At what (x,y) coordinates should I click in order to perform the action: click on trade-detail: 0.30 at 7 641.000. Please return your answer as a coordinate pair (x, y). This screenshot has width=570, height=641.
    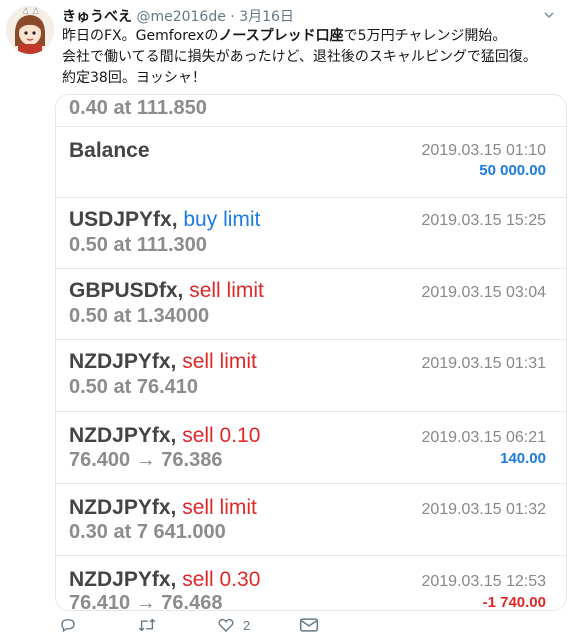
    Looking at the image, I should click on (147, 532).